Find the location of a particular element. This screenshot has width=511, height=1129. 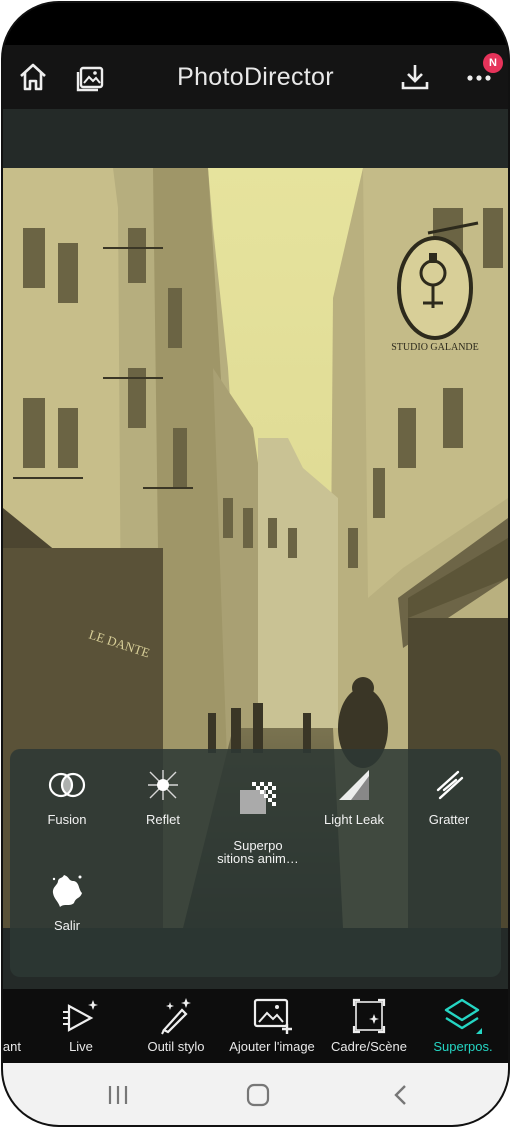

overlay-item-reflet: Reflet is located at coordinates (163, 796).